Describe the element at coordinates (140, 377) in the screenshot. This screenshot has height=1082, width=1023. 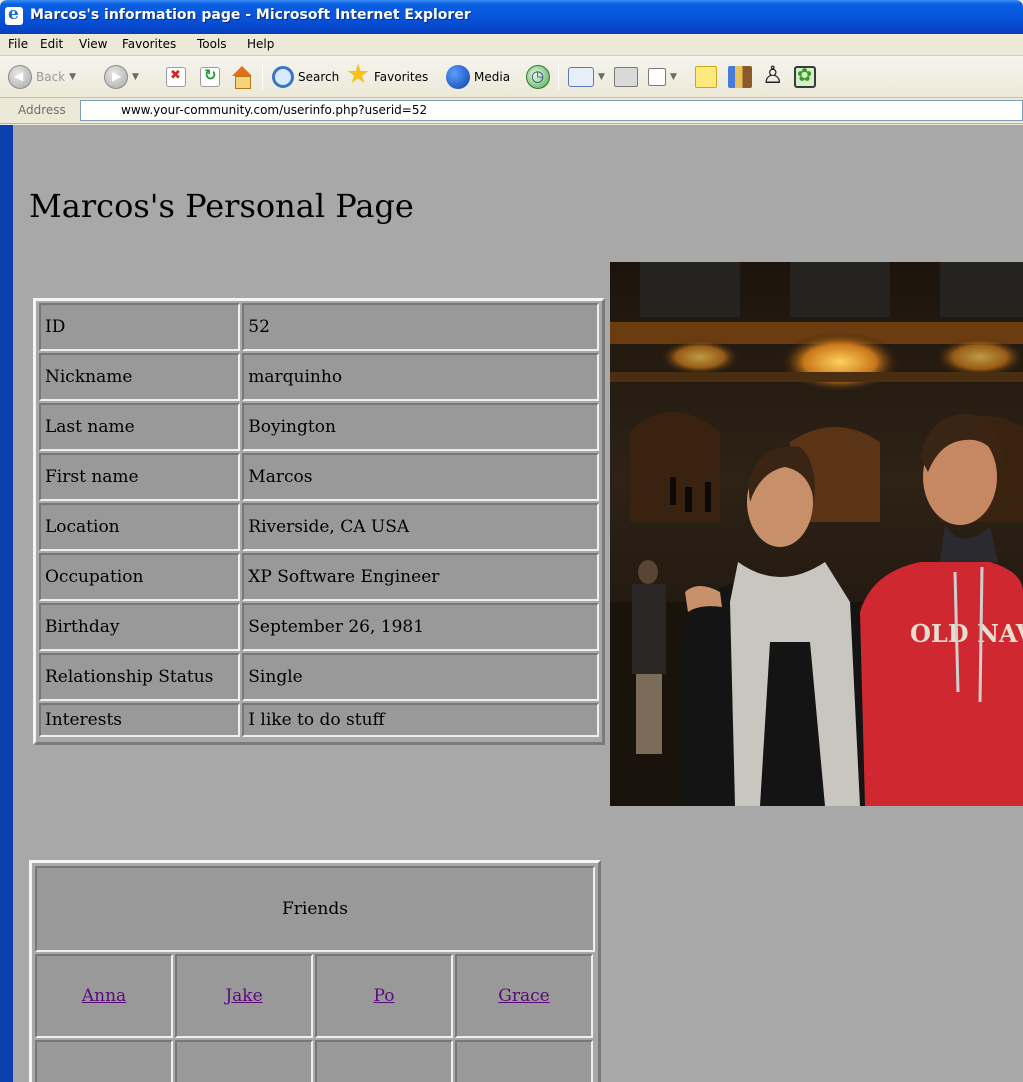
I see `profile-field-label: Nickname` at that location.